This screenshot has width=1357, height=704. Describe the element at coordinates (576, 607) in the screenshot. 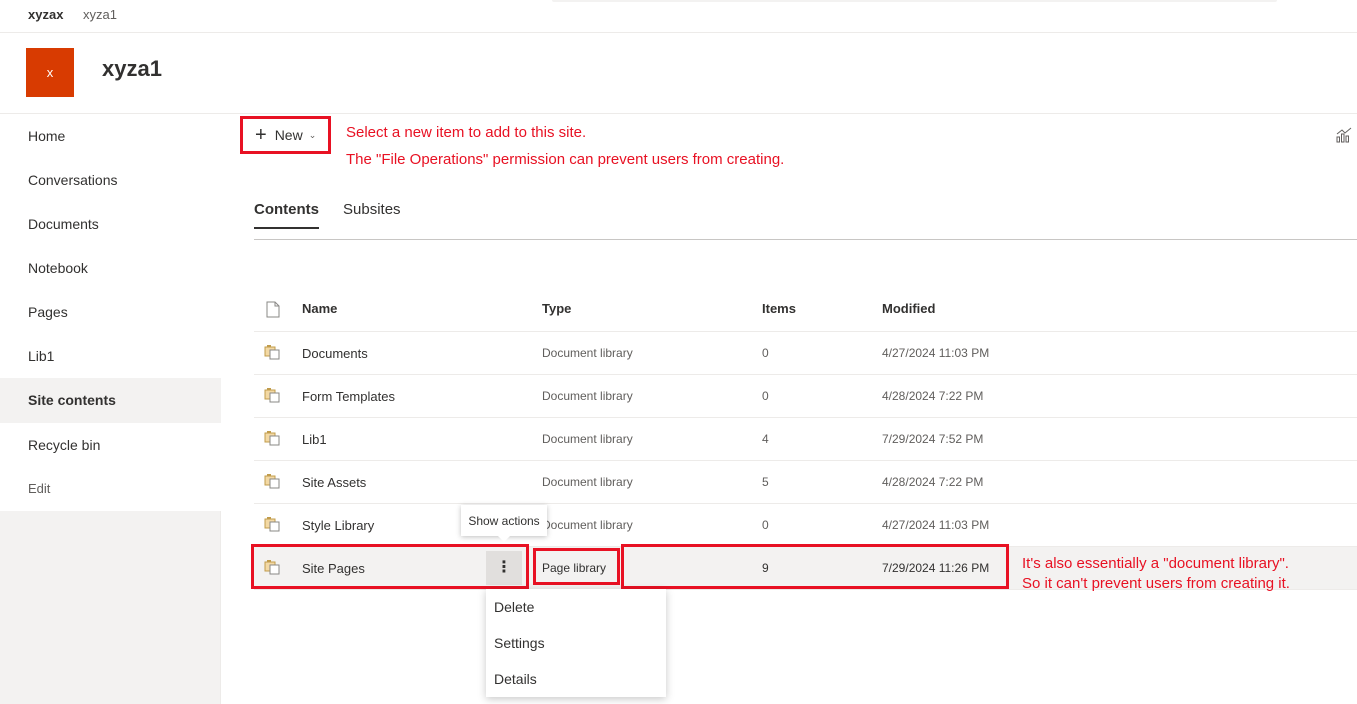

I see `menu-item-delete: Delete` at that location.